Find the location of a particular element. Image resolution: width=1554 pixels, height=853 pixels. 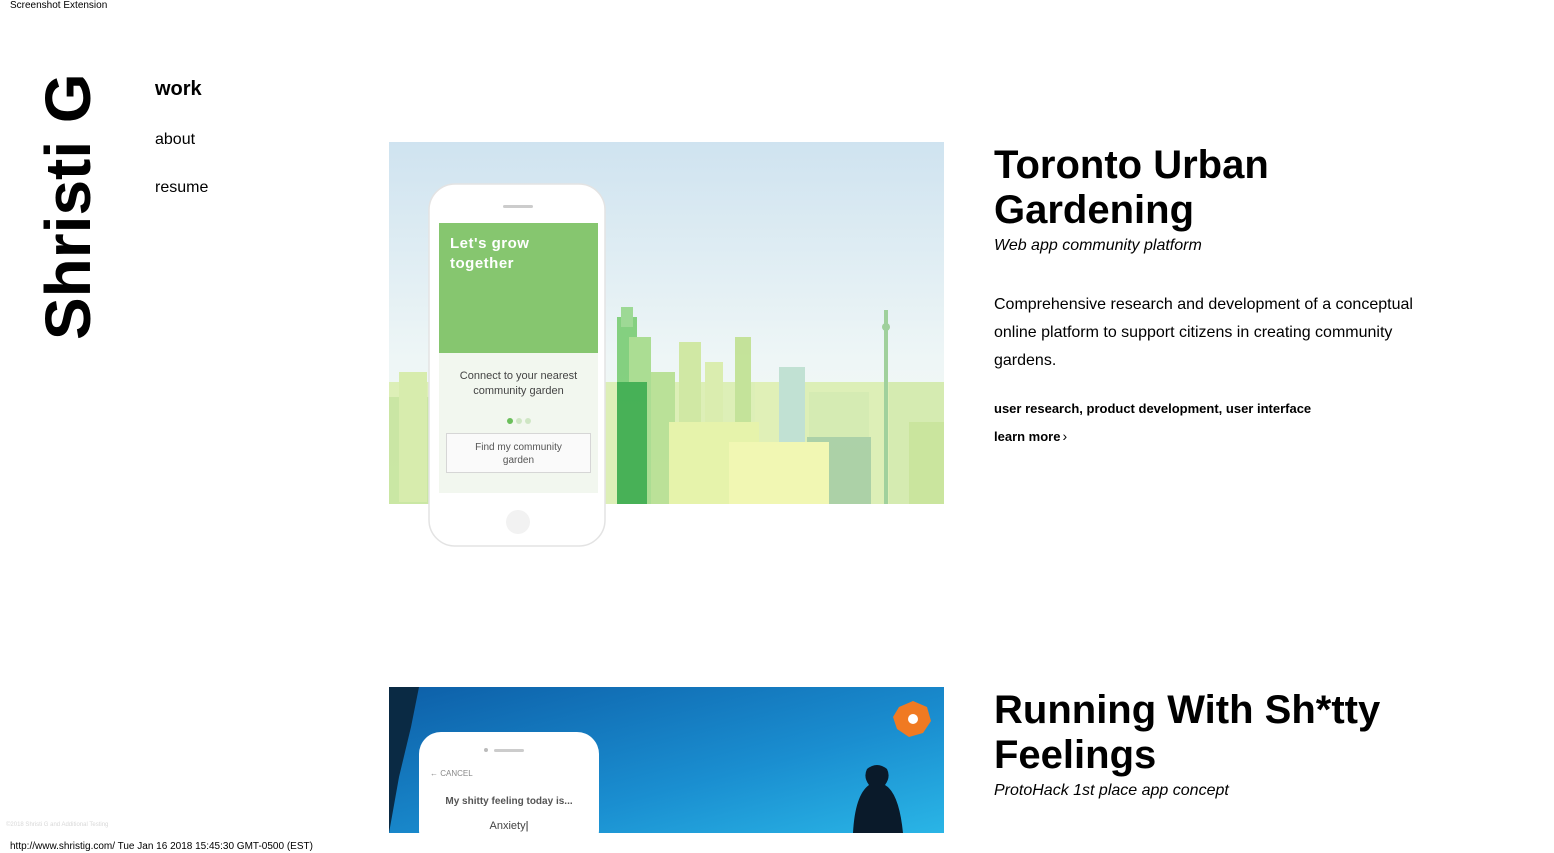

project-title: Running With Sh*tty Feelings is located at coordinates (1187, 732).